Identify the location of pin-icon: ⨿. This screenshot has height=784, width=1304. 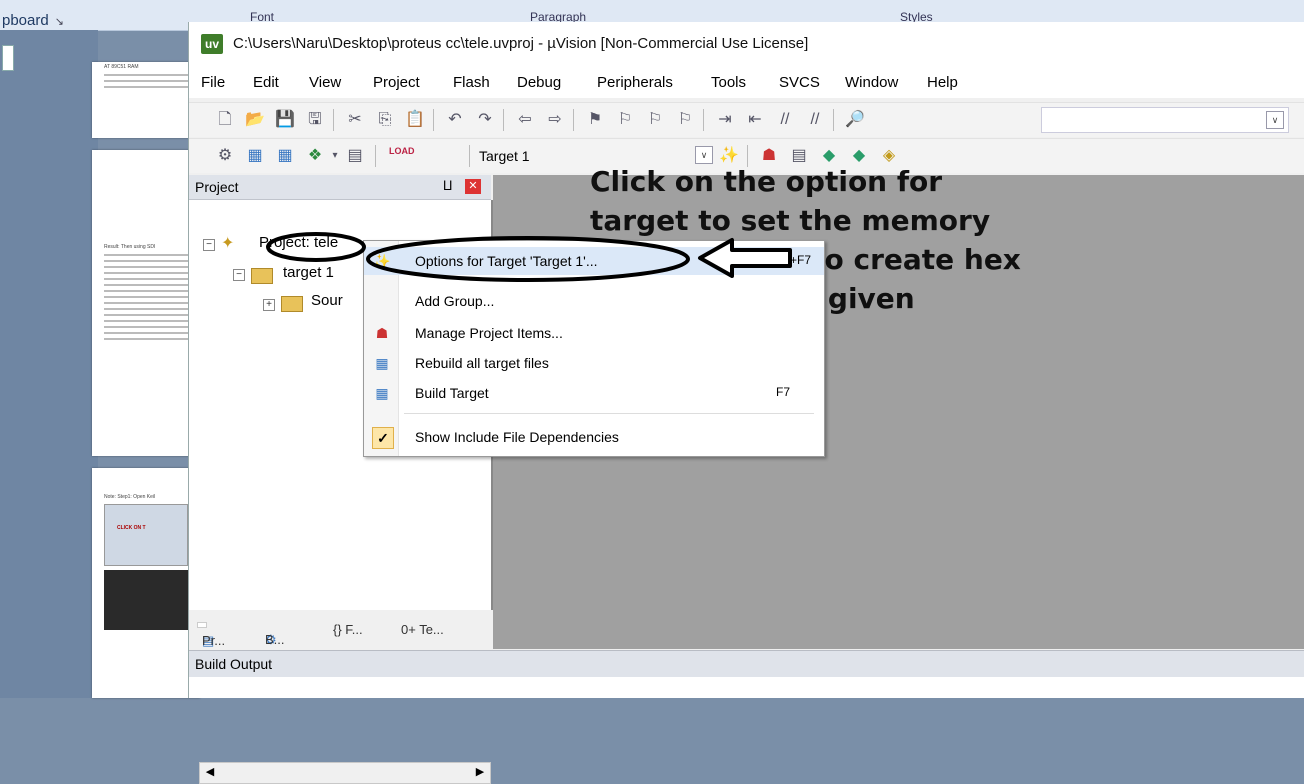
(447, 186).